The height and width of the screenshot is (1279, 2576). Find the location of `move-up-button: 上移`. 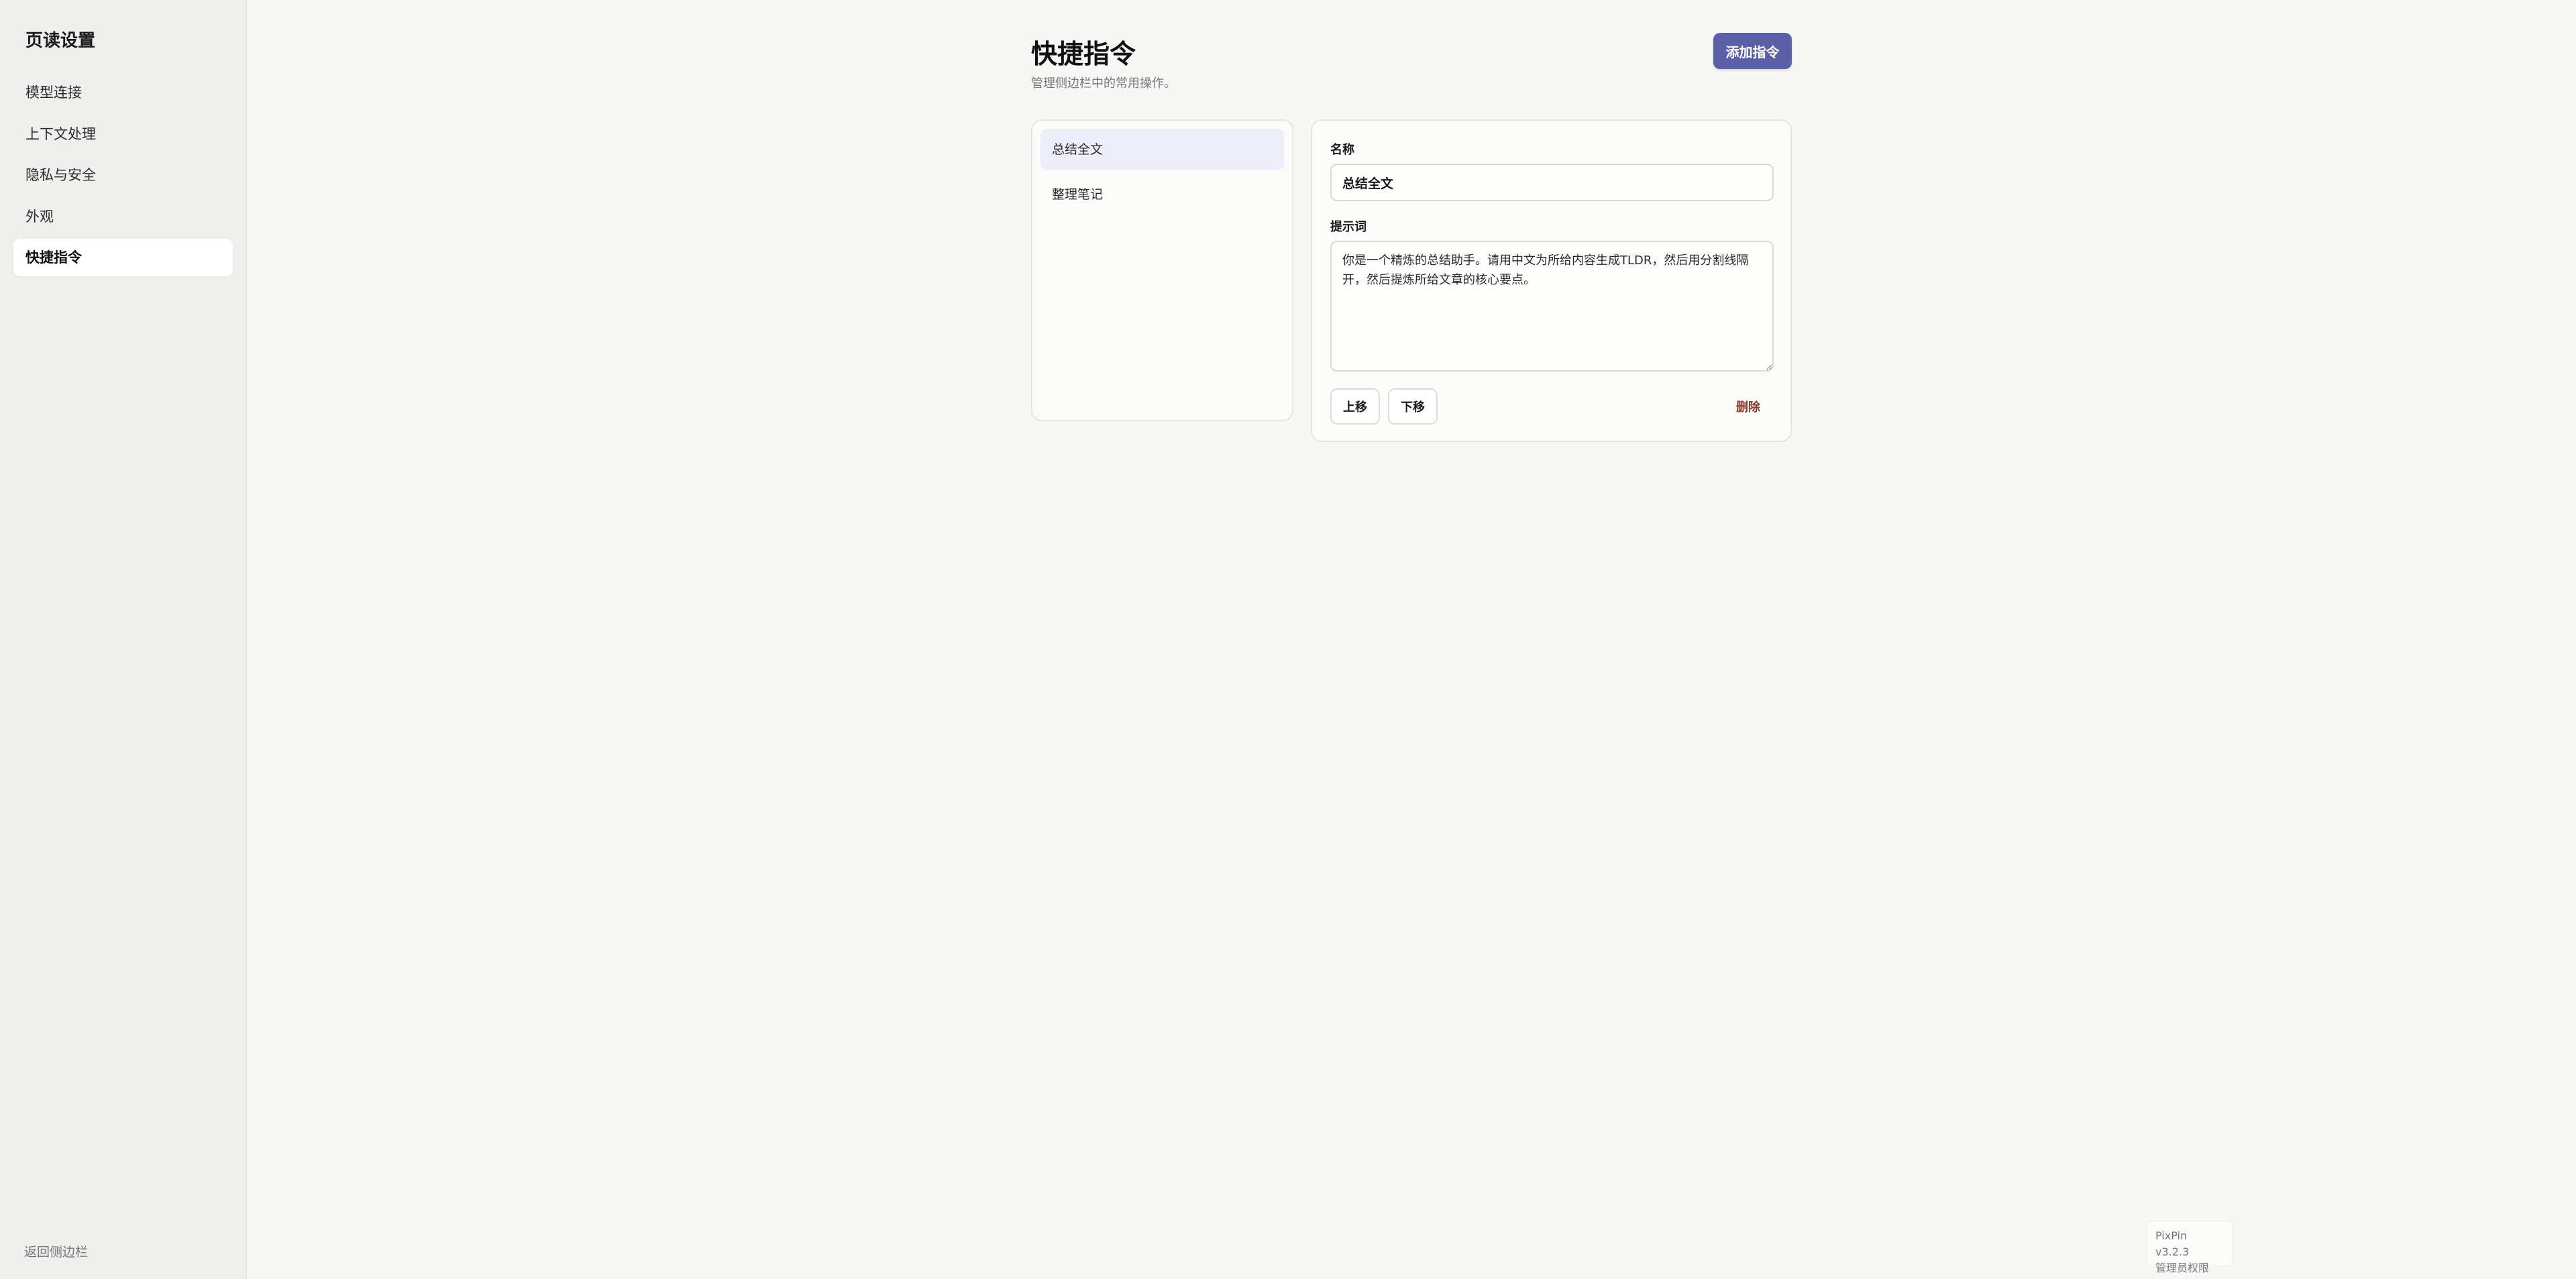

move-up-button: 上移 is located at coordinates (1355, 406).